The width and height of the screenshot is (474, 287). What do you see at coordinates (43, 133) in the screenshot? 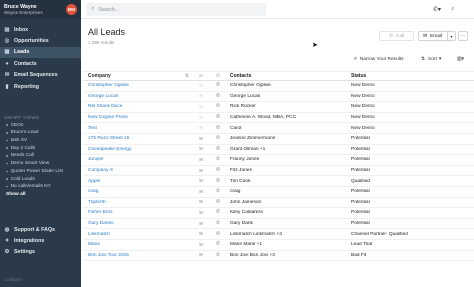
I see `smart-view-item: Bruce's Lead` at bounding box center [43, 133].